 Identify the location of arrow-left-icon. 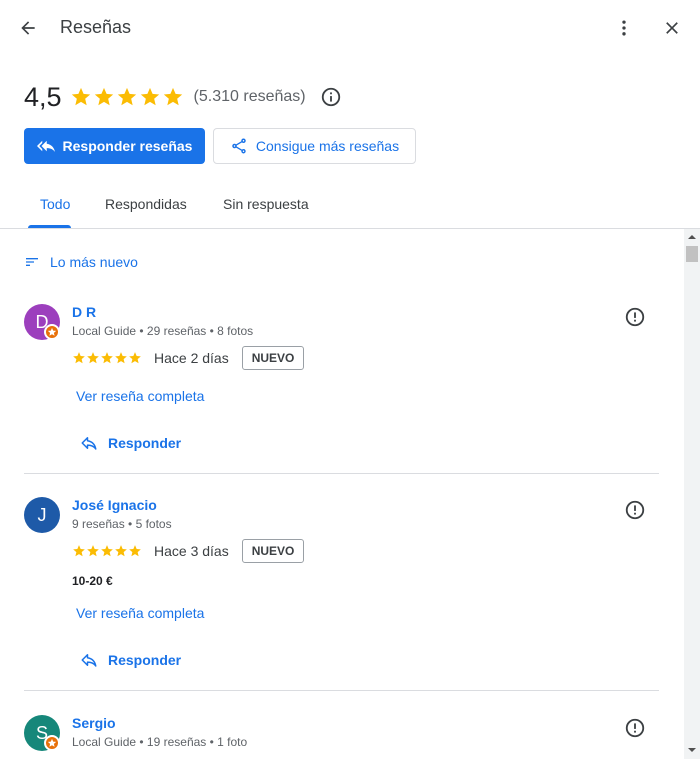
(28, 28).